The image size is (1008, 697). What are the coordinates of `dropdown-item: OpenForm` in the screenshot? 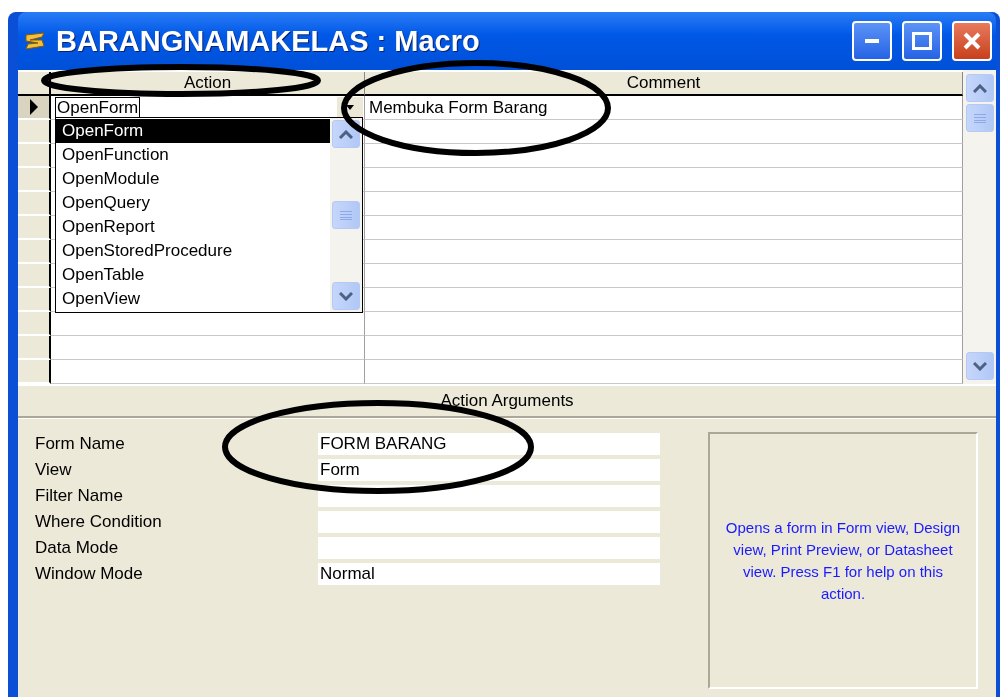 It's located at (193, 131).